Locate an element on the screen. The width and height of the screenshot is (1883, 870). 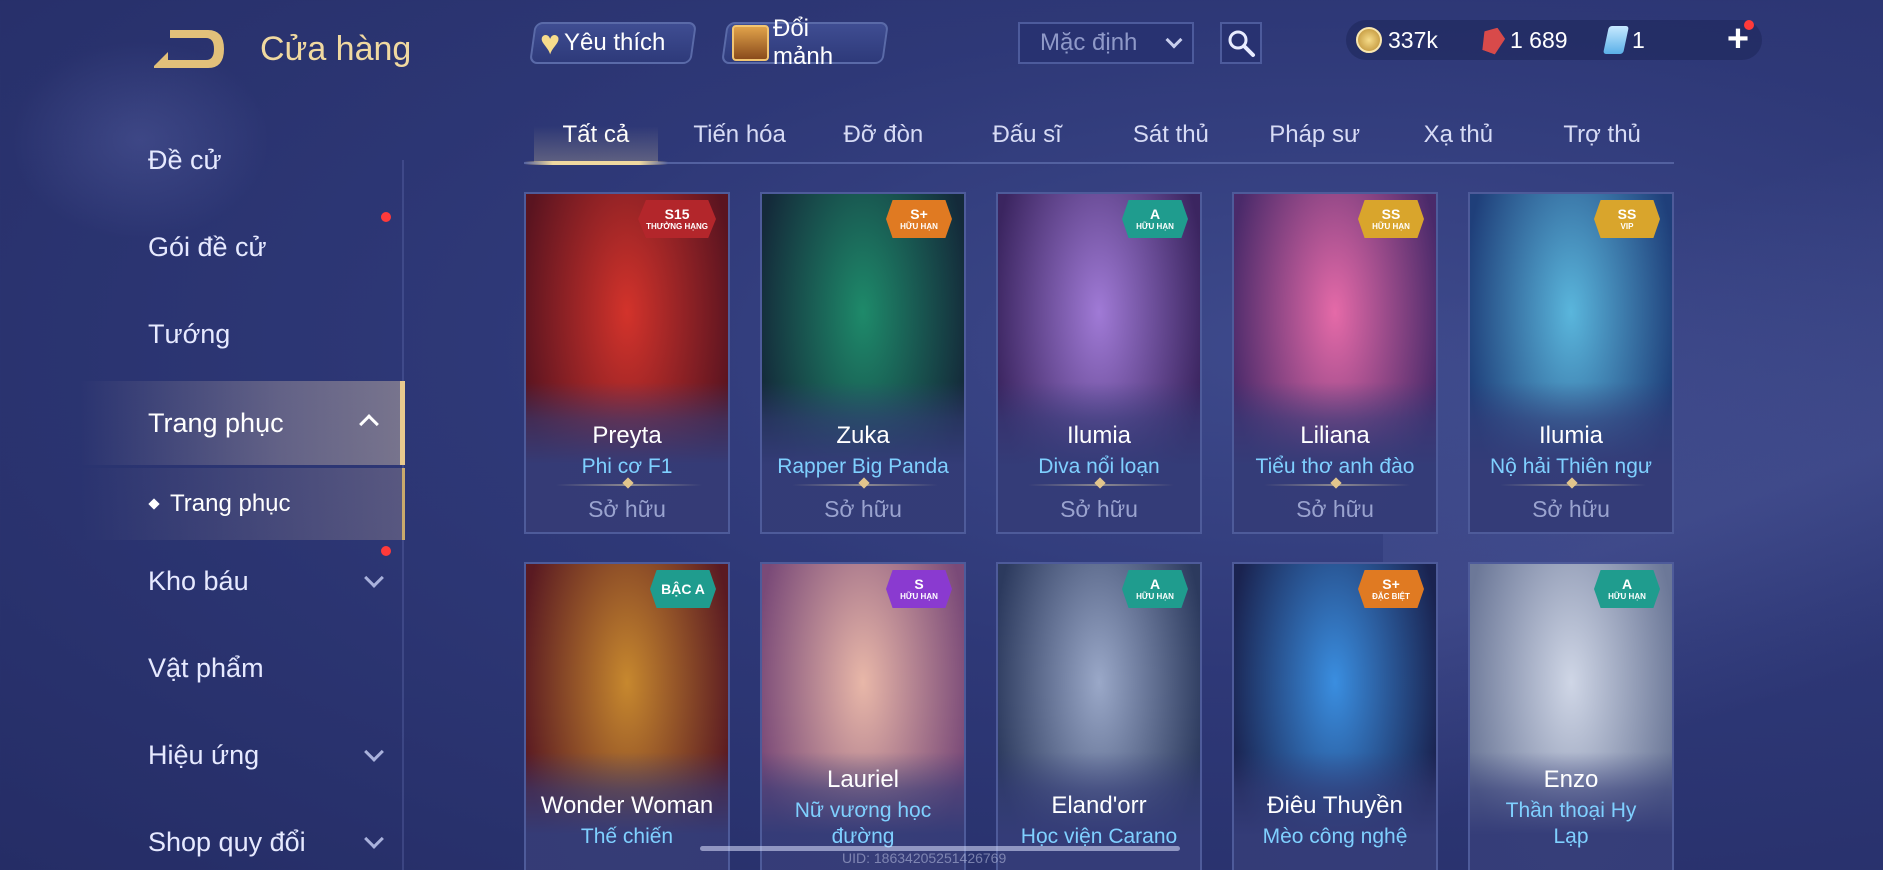
rarity-badge: S+ ĐẶC BIỆT is located at coordinates (1391, 589).